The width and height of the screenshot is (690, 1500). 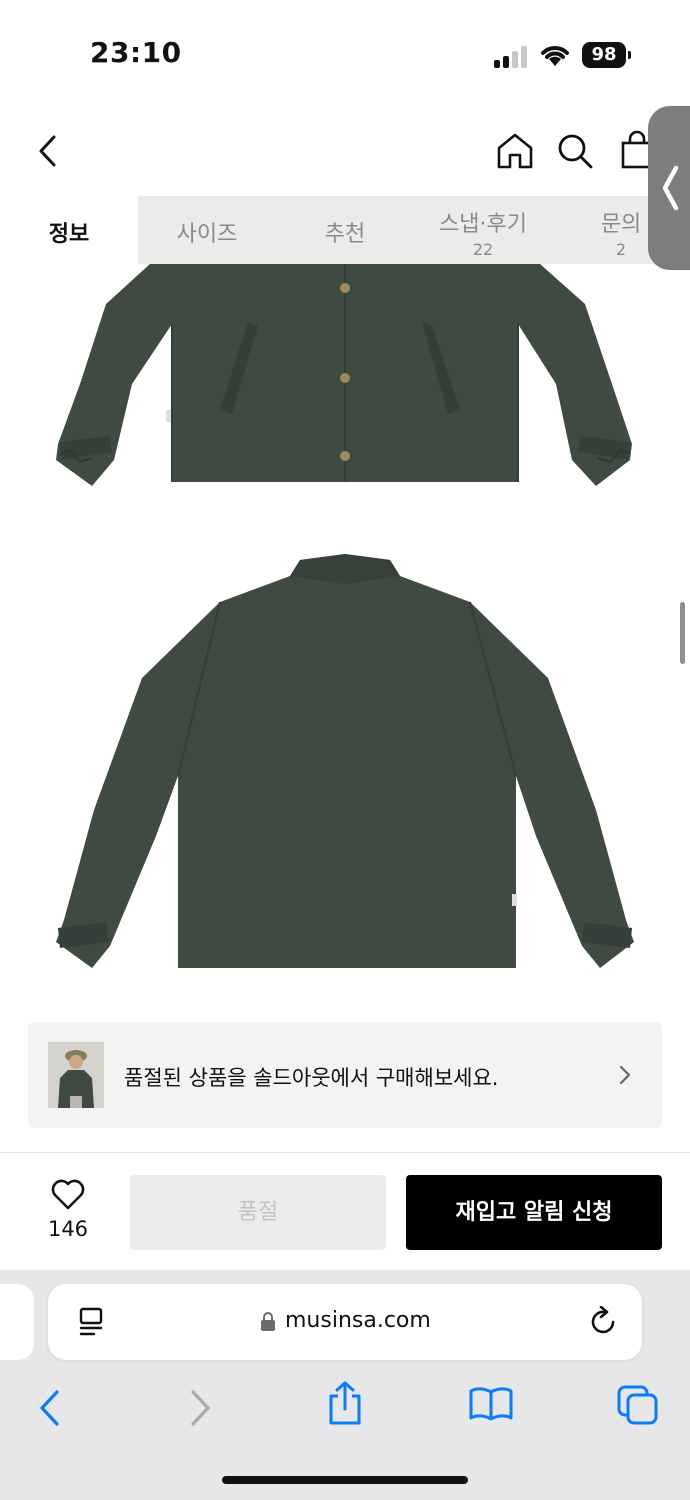 I want to click on chevron-right-icon, so click(x=625, y=1075).